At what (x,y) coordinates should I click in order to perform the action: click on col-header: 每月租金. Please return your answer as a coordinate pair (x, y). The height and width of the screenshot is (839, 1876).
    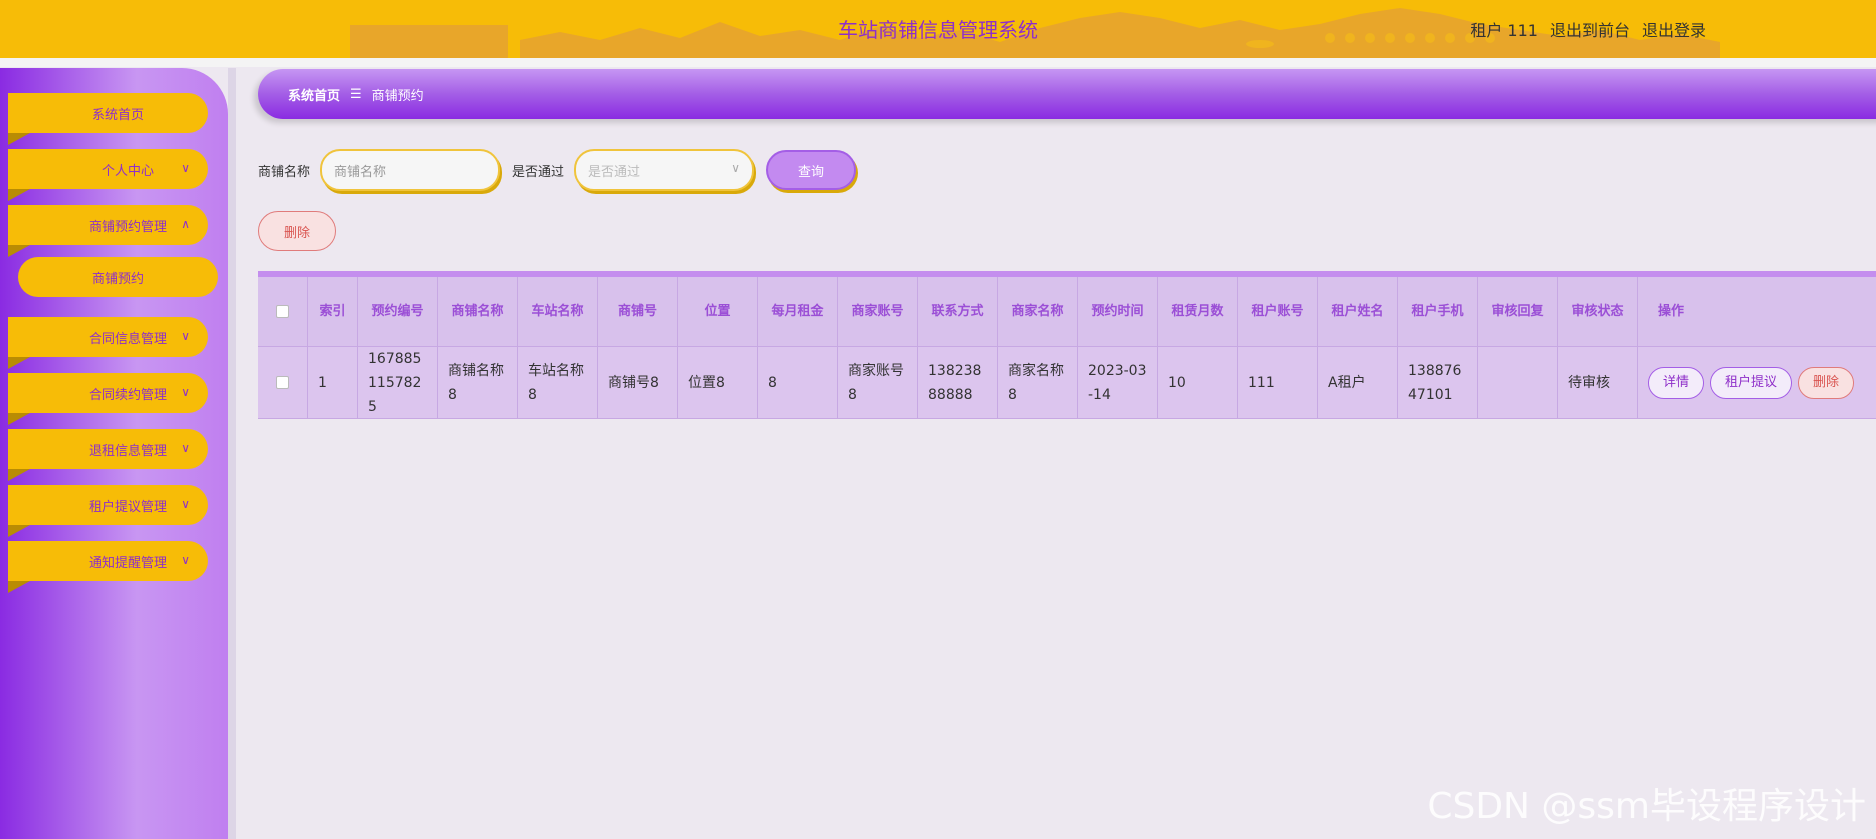
    Looking at the image, I should click on (798, 312).